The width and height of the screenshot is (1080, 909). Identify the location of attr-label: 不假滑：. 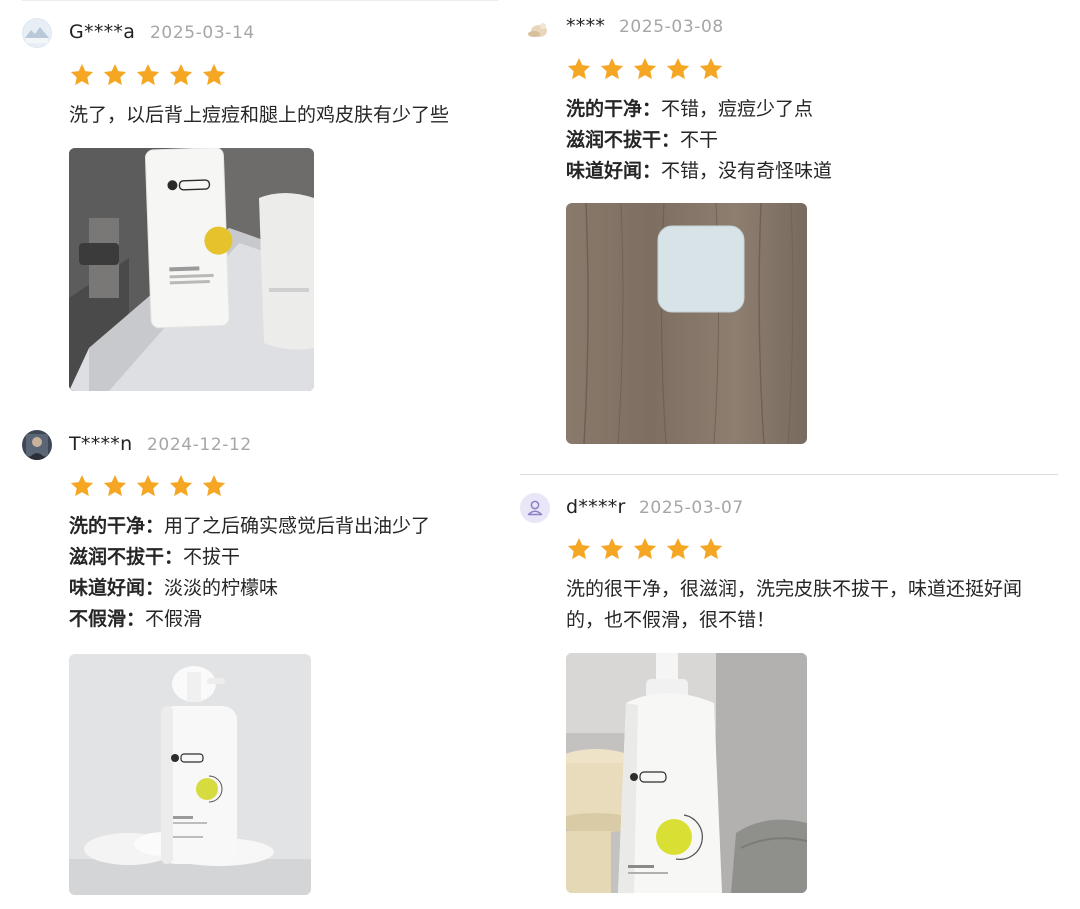
(107, 619).